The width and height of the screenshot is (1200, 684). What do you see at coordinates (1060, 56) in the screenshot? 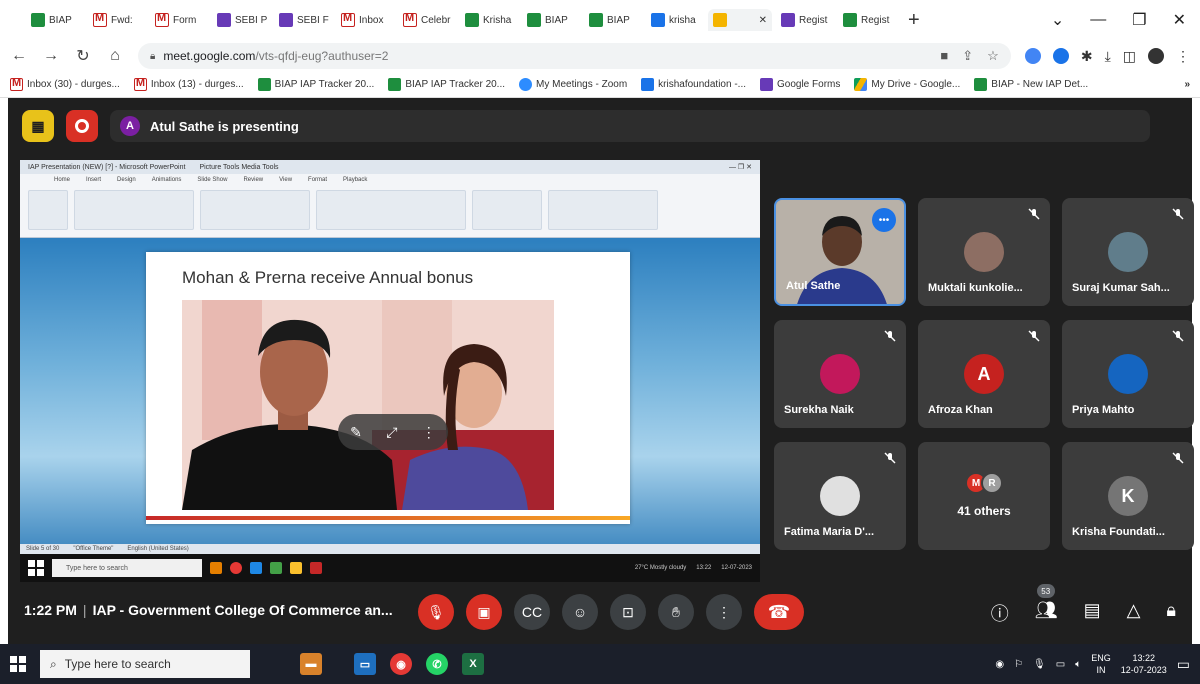
I see `extension-c-icon` at bounding box center [1060, 56].